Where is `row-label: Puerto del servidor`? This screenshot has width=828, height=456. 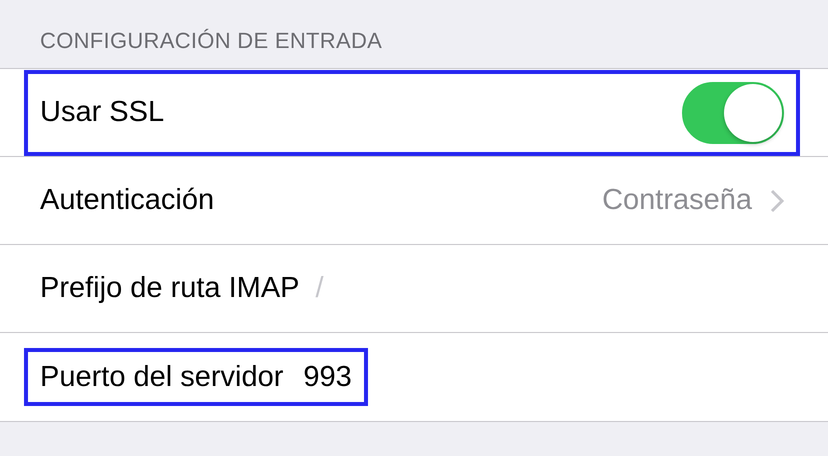
row-label: Puerto del servidor is located at coordinates (162, 377).